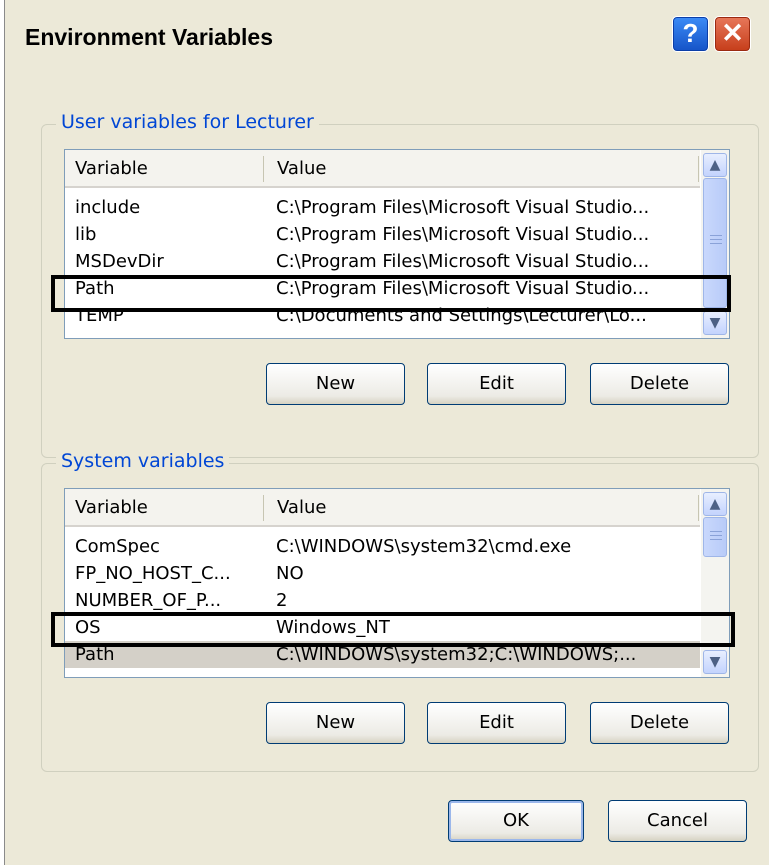 The width and height of the screenshot is (769, 865). What do you see at coordinates (108, 207) in the screenshot?
I see `variable-name: include` at bounding box center [108, 207].